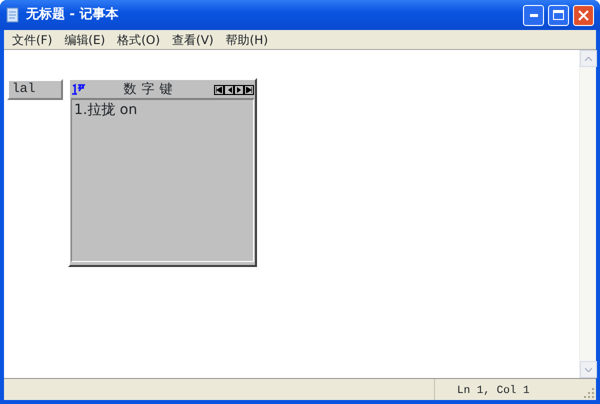  What do you see at coordinates (79, 89) in the screenshot?
I see `numbers-icon` at bounding box center [79, 89].